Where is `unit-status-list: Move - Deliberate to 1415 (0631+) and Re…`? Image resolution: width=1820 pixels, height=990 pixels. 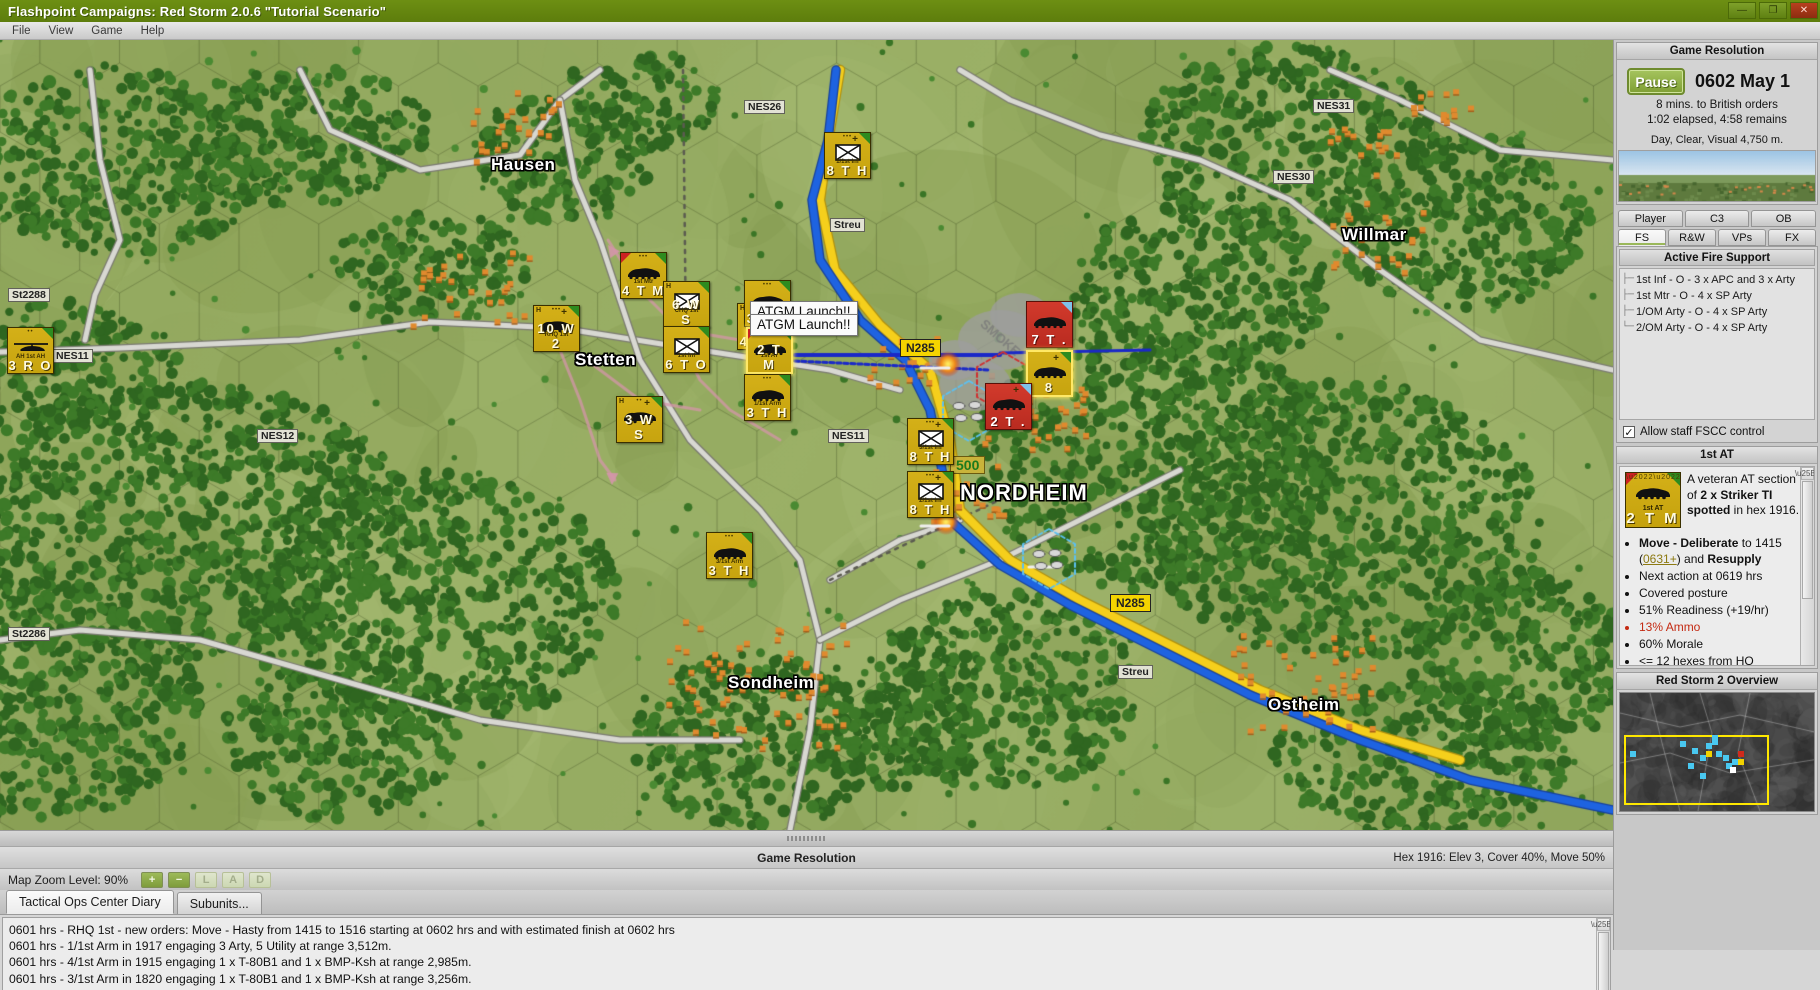 unit-status-list: Move - Deliberate to 1415 (0631+) and Re… is located at coordinates (1723, 600).